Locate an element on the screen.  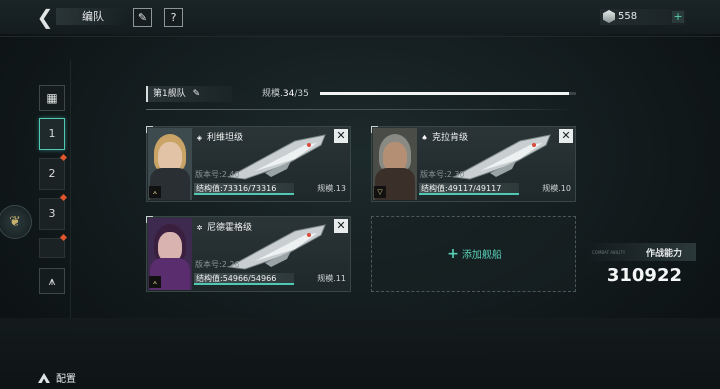
ship-version: 版本号:2.30 is located at coordinates (442, 174).